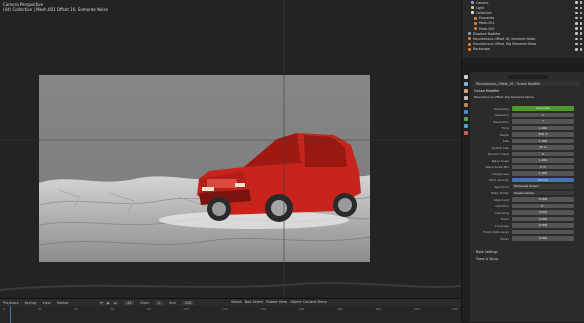  I want to click on modifier-header: Mountainous Offset 16g Semente Noise, so click(527, 97).